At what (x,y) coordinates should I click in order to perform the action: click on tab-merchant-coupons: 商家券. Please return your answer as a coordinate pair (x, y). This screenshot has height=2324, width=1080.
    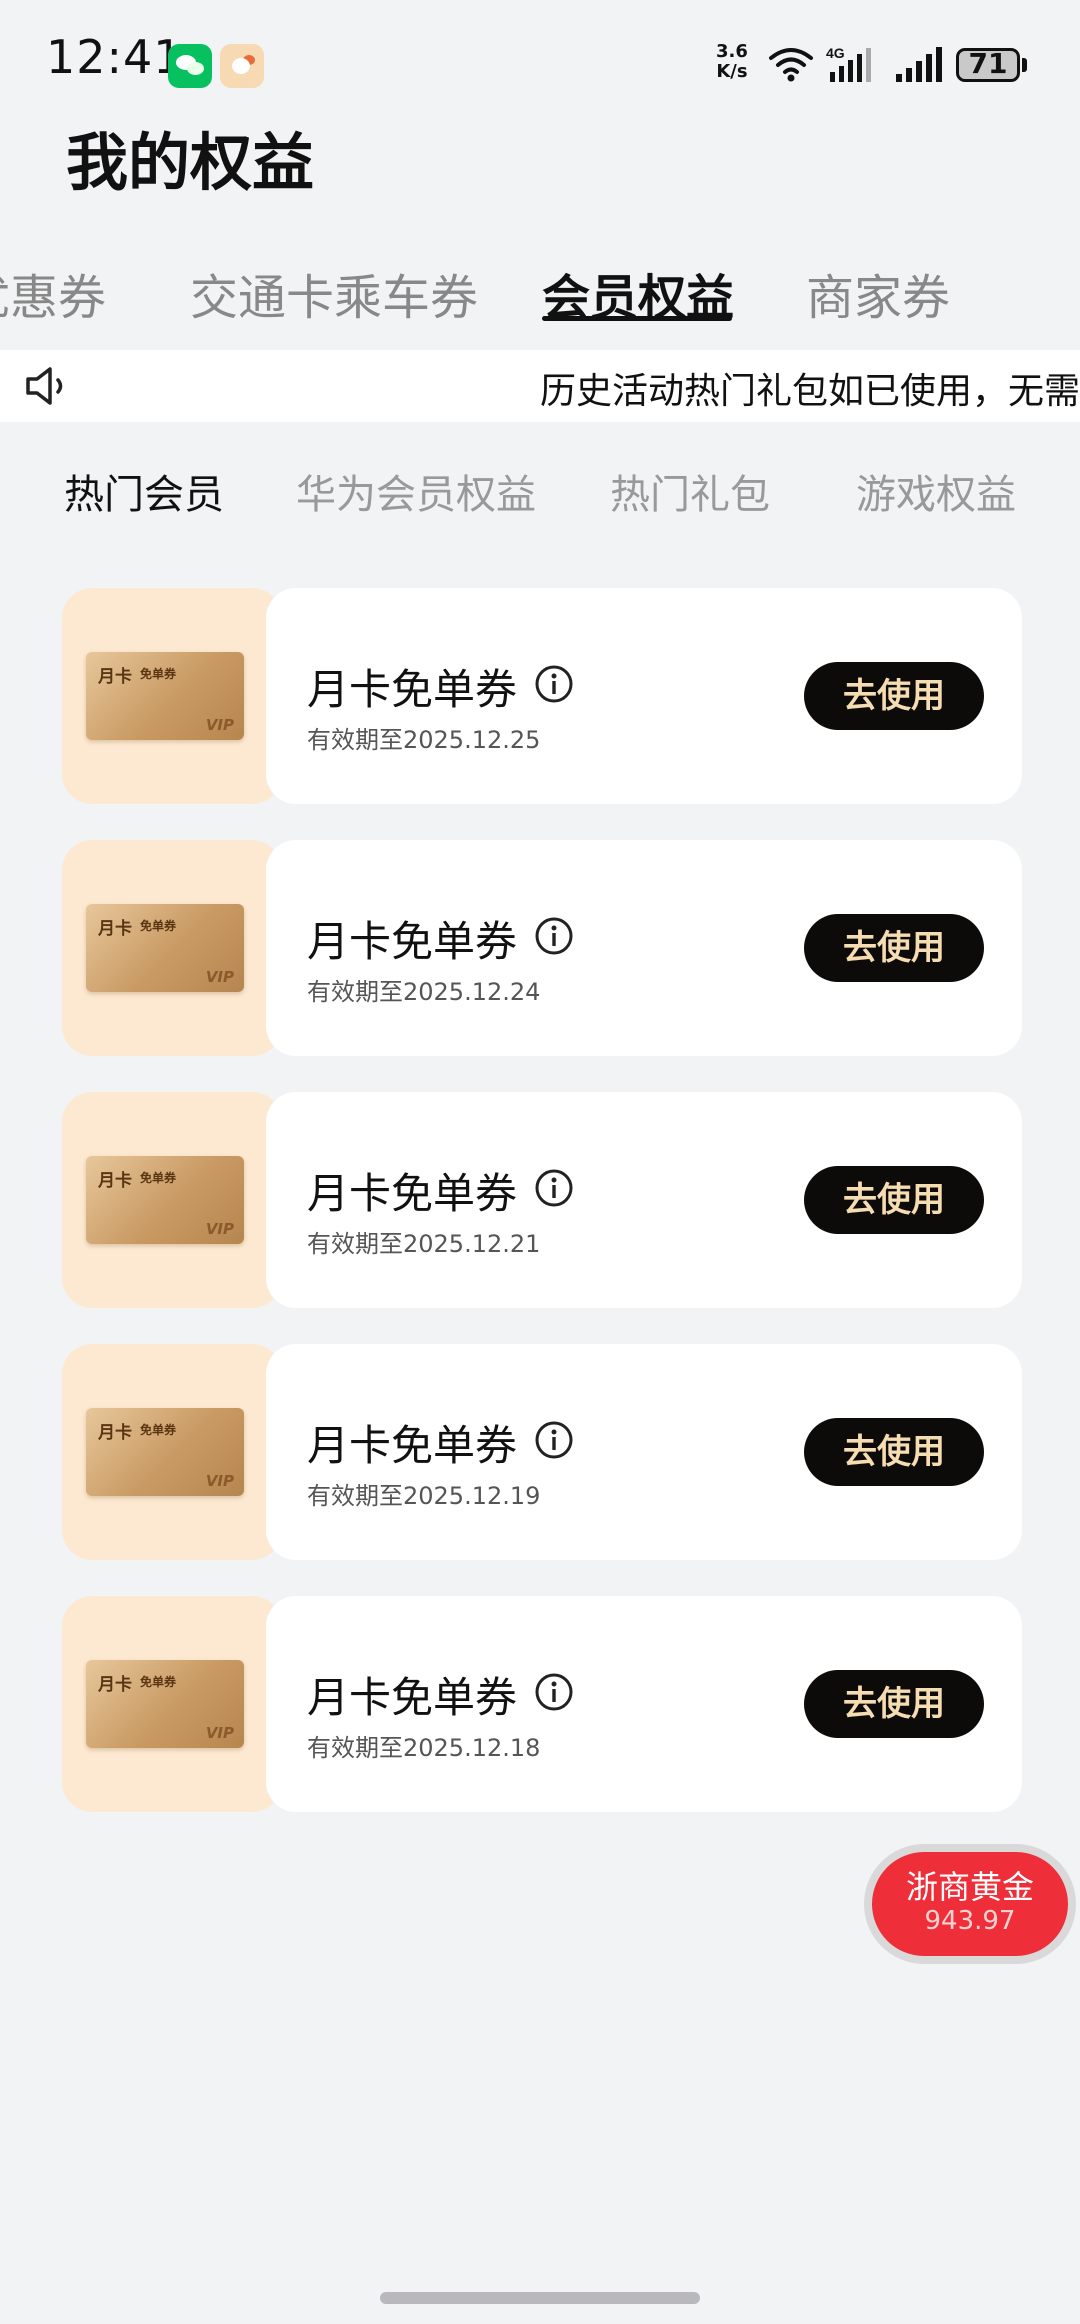
    Looking at the image, I should click on (878, 293).